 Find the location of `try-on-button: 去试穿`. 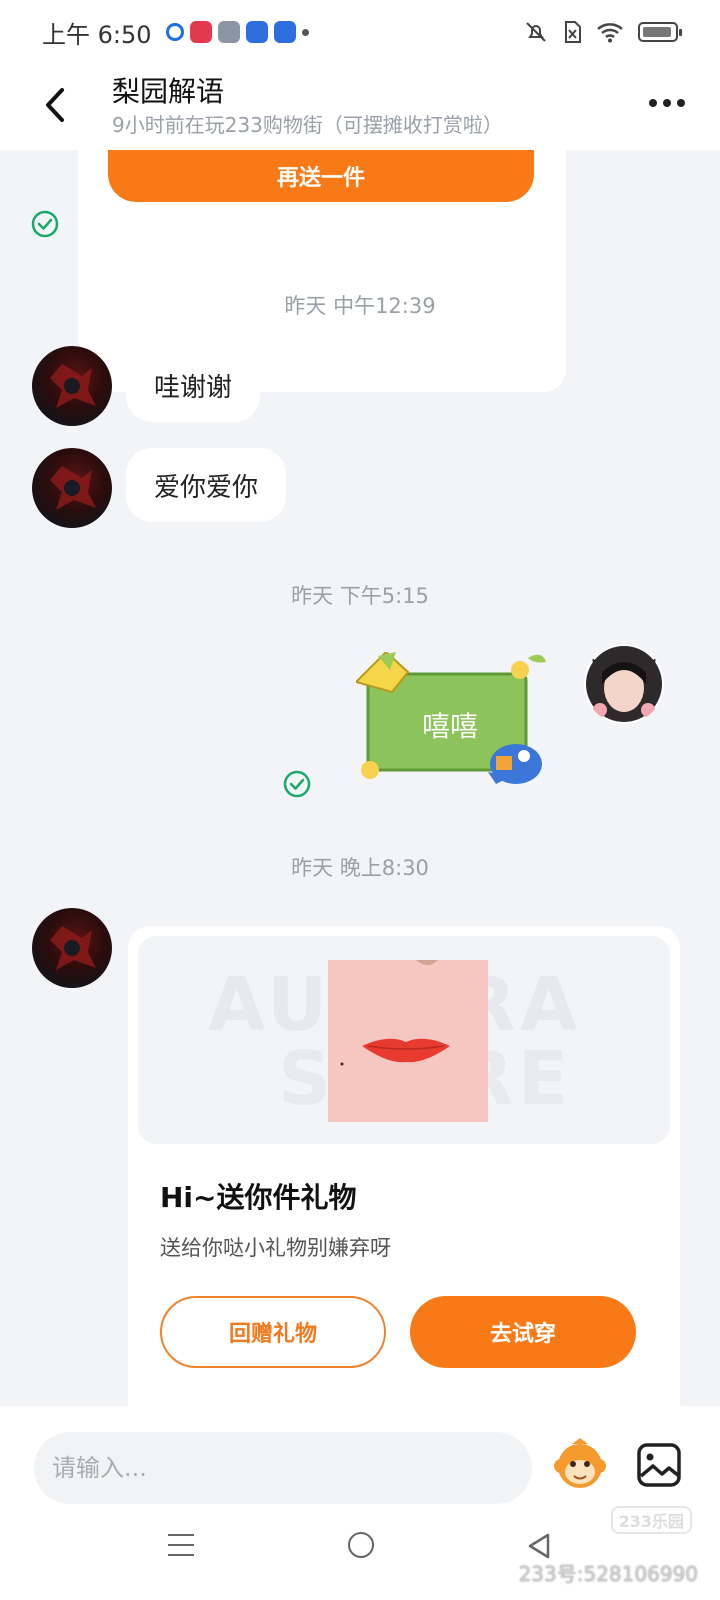

try-on-button: 去试穿 is located at coordinates (523, 1332).